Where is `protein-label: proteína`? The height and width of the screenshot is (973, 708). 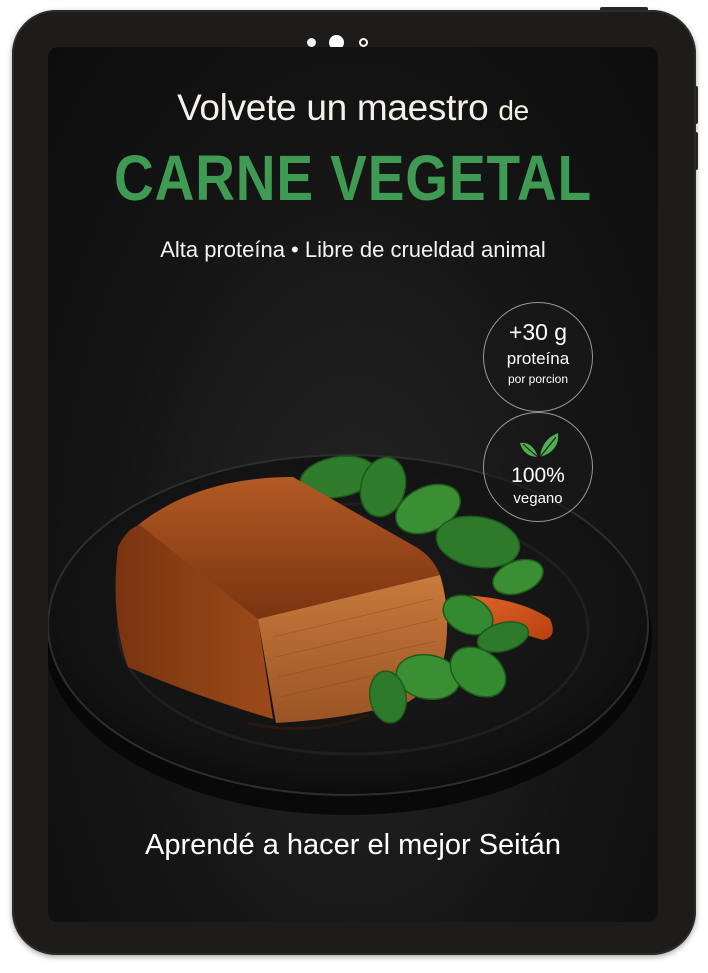
protein-label: proteína is located at coordinates (538, 358).